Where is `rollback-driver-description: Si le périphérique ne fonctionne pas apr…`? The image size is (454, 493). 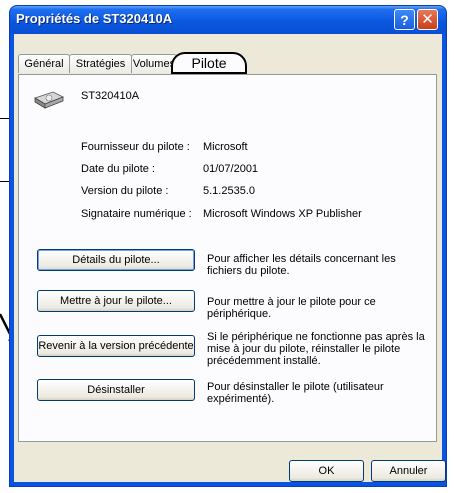
rollback-driver-description: Si le périphérique ne fonctionne pas apr… is located at coordinates (316, 349).